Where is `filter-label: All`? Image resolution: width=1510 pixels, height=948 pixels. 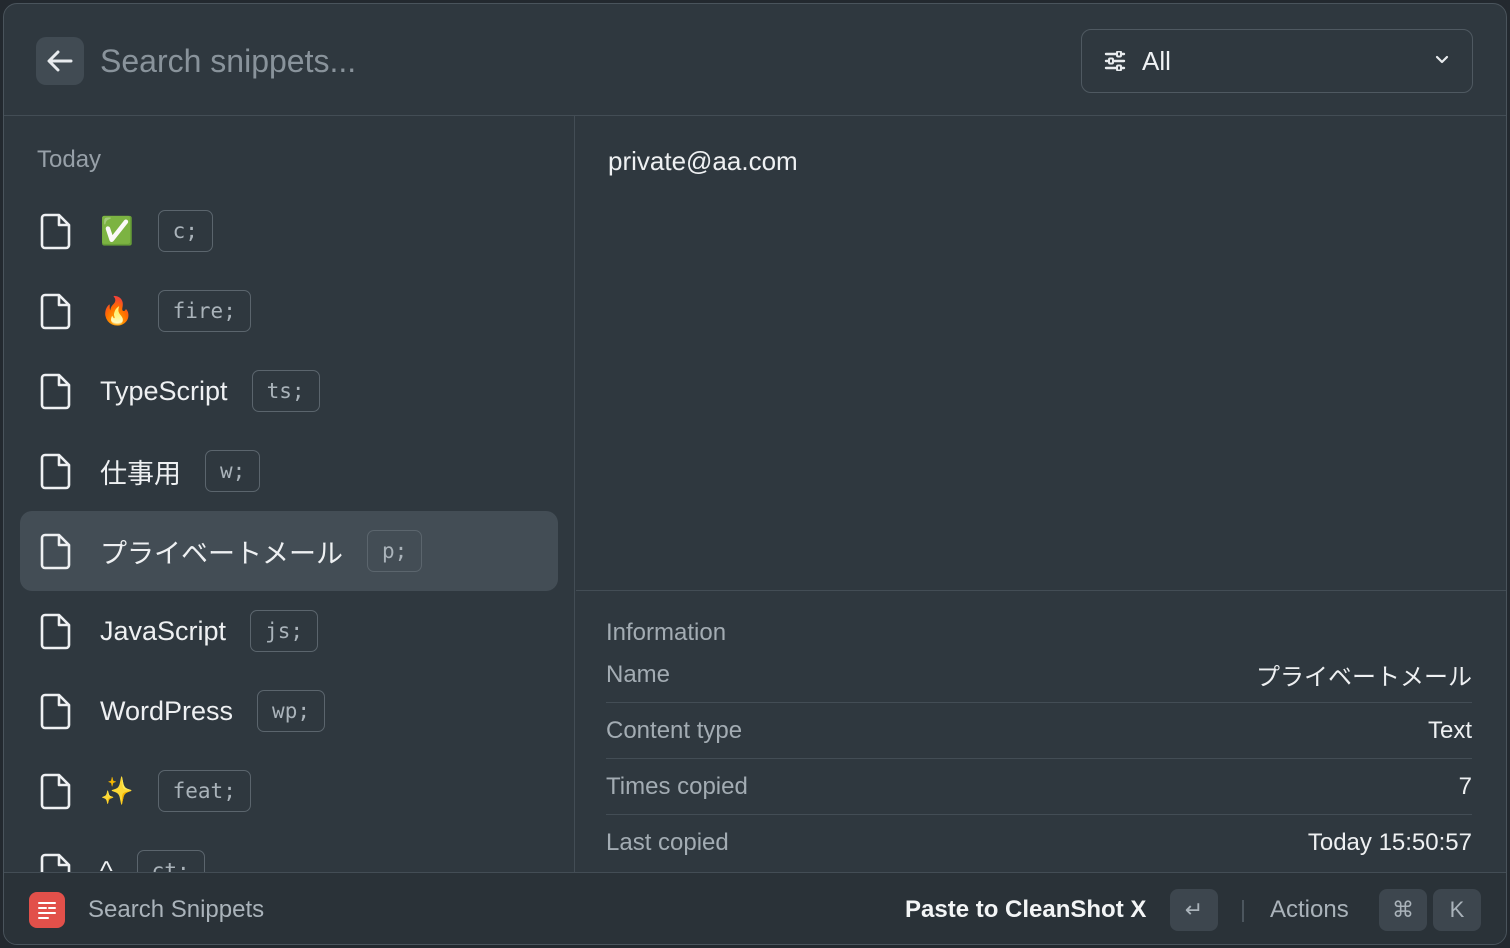
filter-label: All is located at coordinates (1156, 60).